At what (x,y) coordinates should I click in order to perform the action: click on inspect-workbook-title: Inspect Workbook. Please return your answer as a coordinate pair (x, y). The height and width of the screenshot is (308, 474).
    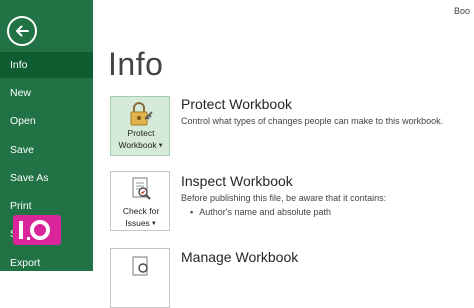
    Looking at the image, I should click on (237, 181).